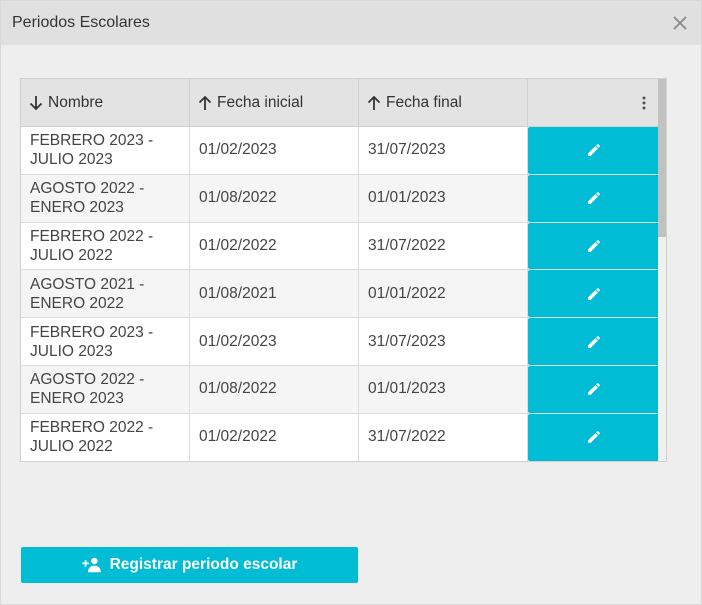 The image size is (702, 605). Describe the element at coordinates (105, 294) in the screenshot. I see `name-cell: AGOSTO 2021 - ENERO 2022` at that location.